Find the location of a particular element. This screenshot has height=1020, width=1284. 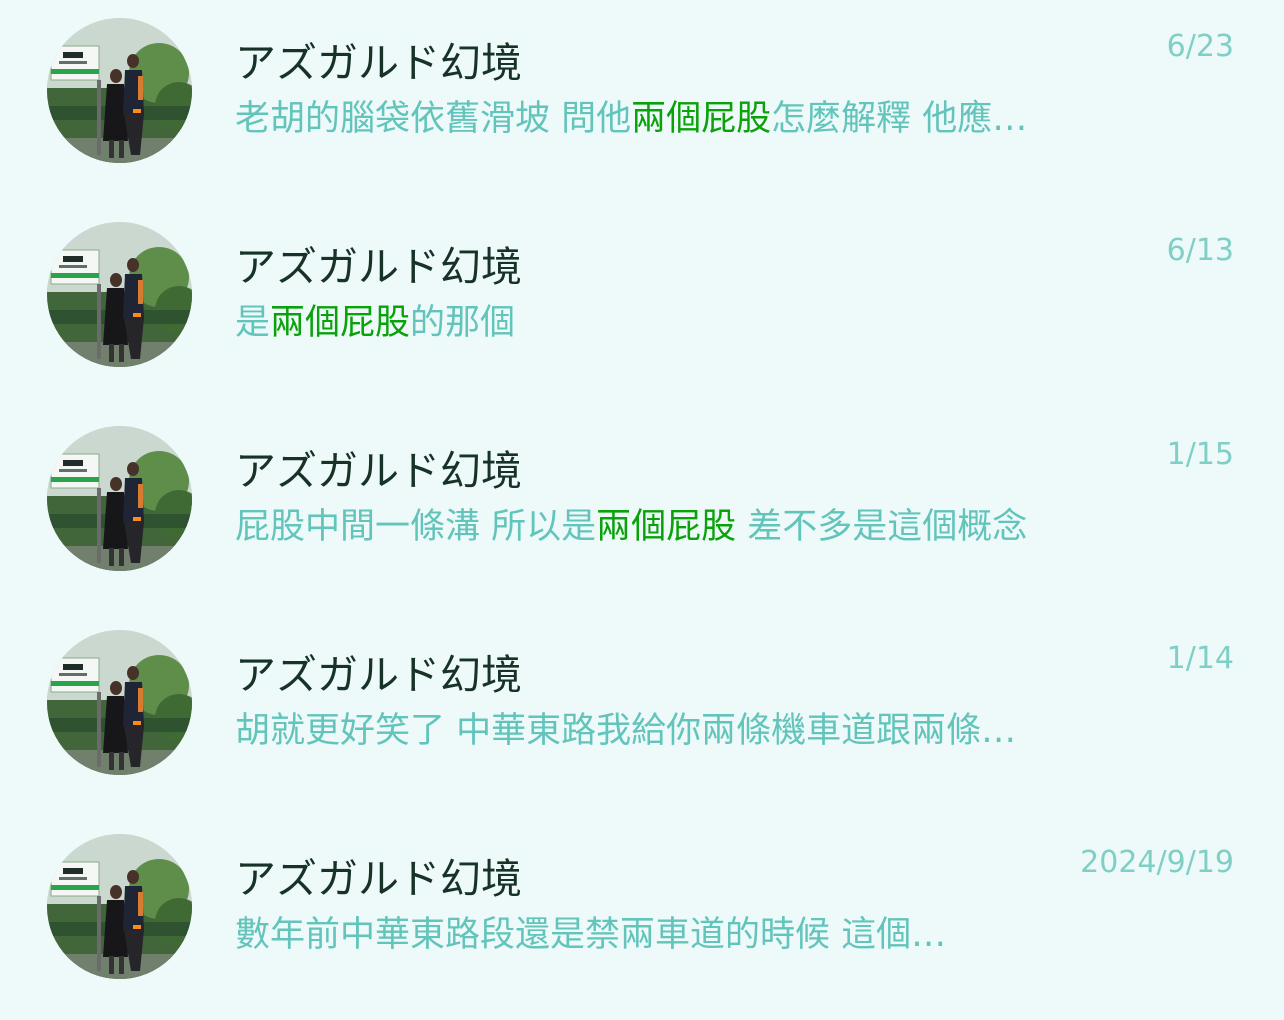

message-date: 1/14 is located at coordinates (1200, 658).